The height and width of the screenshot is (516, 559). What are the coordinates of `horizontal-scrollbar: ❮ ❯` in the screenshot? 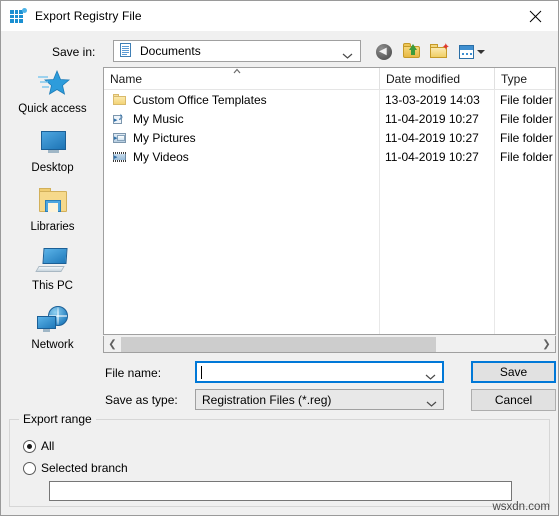 It's located at (329, 344).